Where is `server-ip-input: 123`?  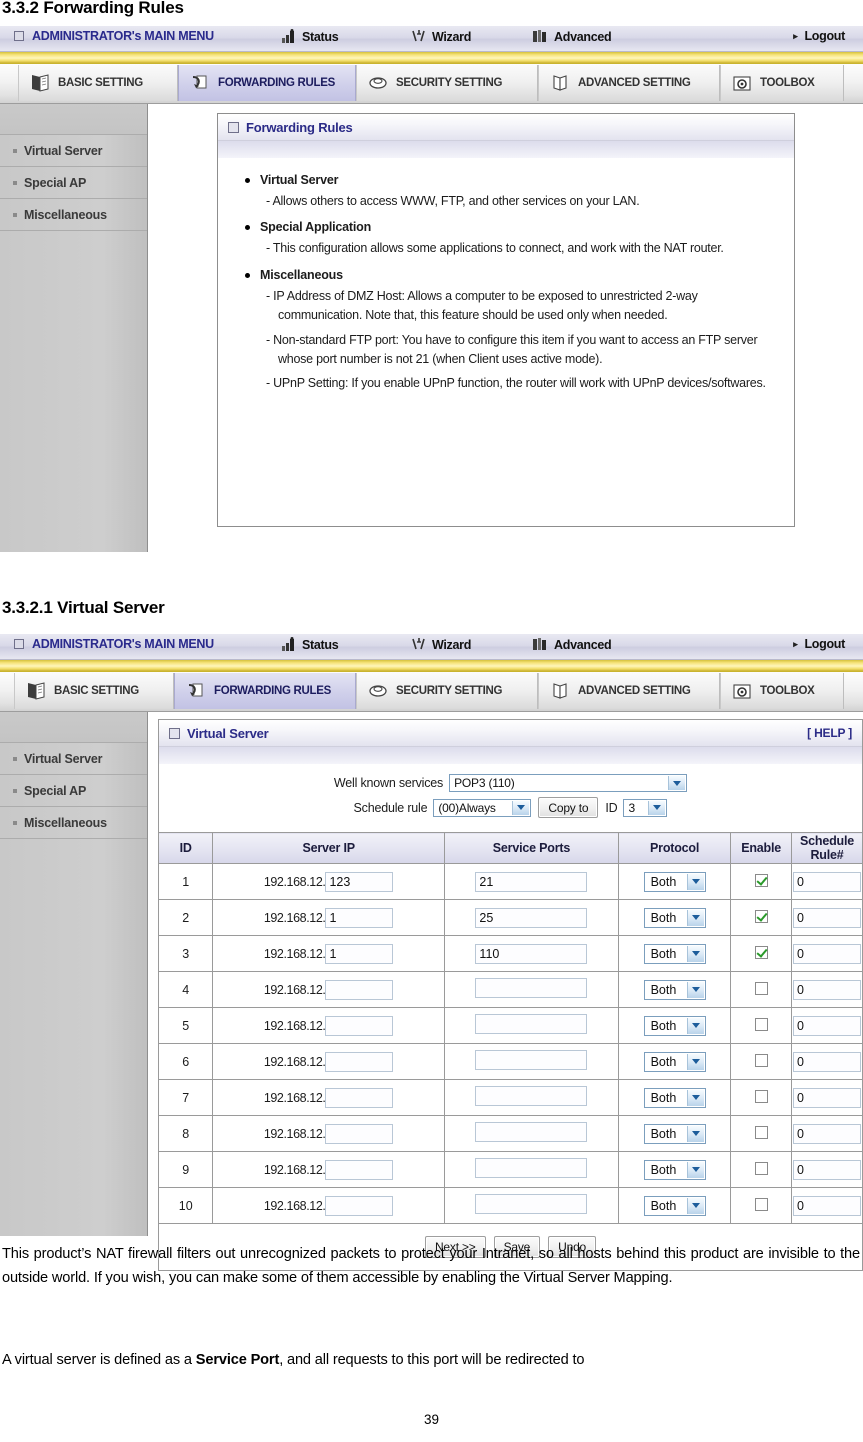 server-ip-input: 123 is located at coordinates (359, 881).